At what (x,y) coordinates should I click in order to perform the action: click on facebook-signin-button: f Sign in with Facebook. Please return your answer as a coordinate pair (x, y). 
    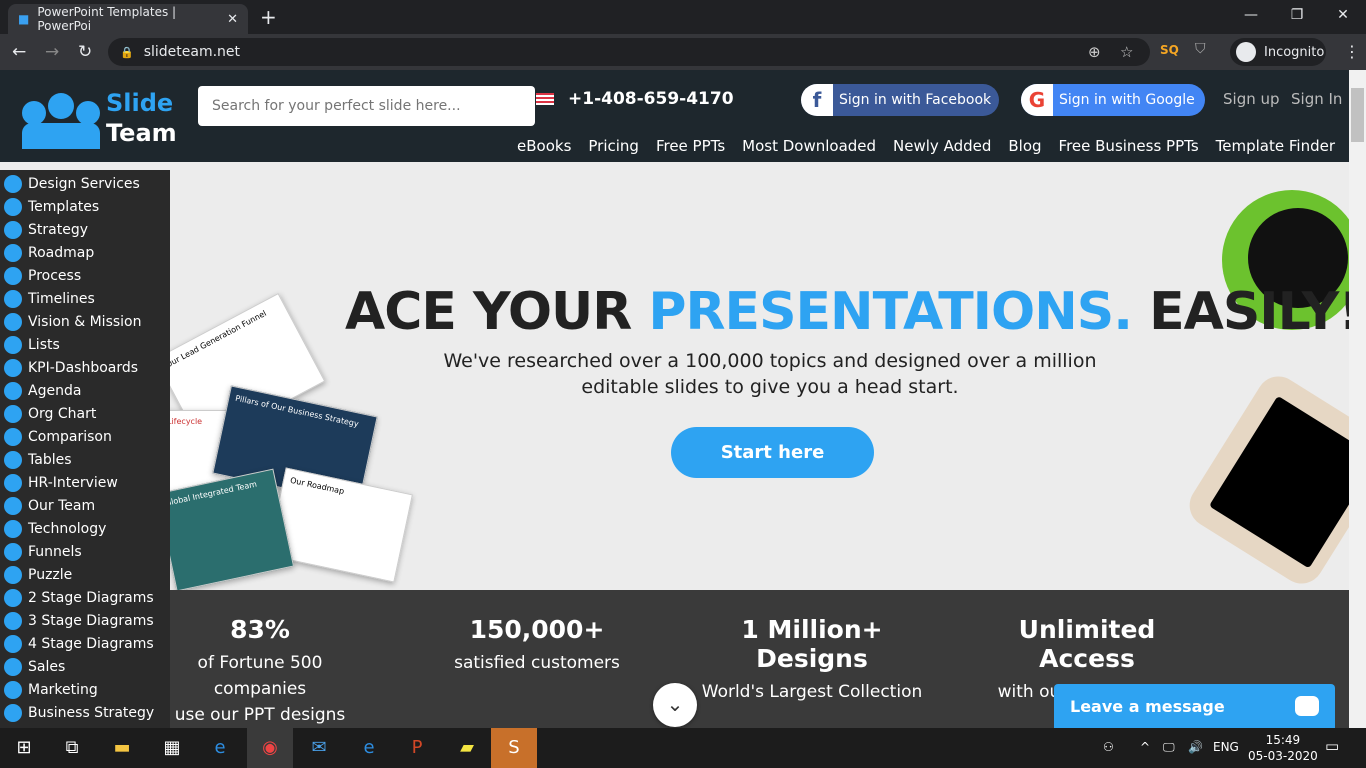
    Looking at the image, I should click on (900, 100).